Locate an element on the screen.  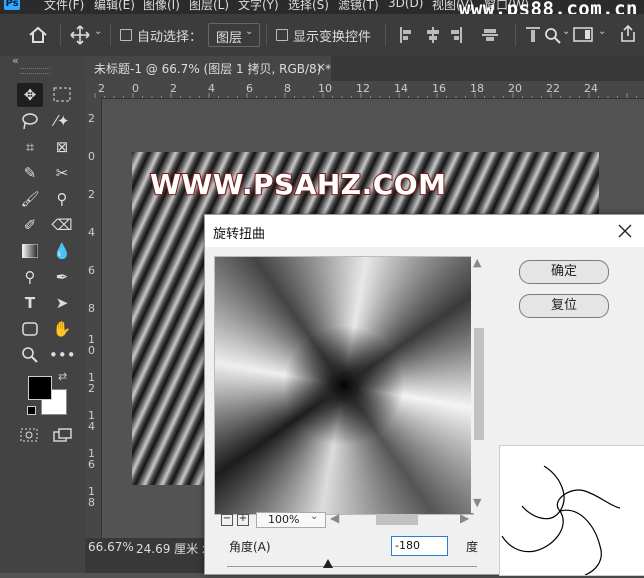
rectangle-tool is located at coordinates (30, 329).